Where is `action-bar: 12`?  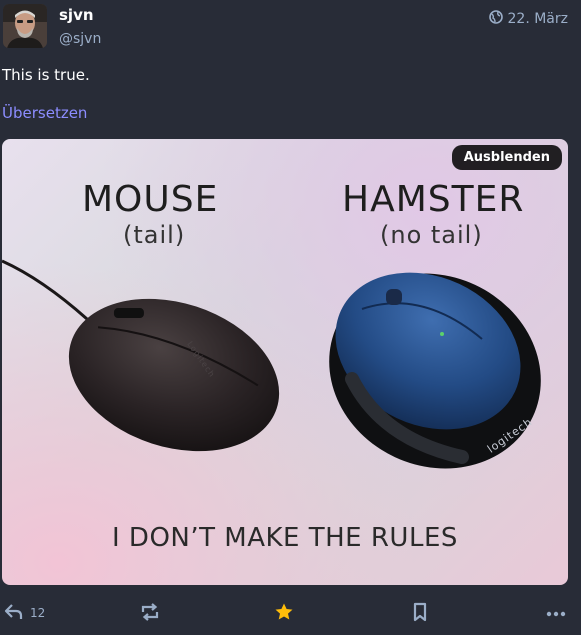 action-bar: 12 is located at coordinates (290, 613).